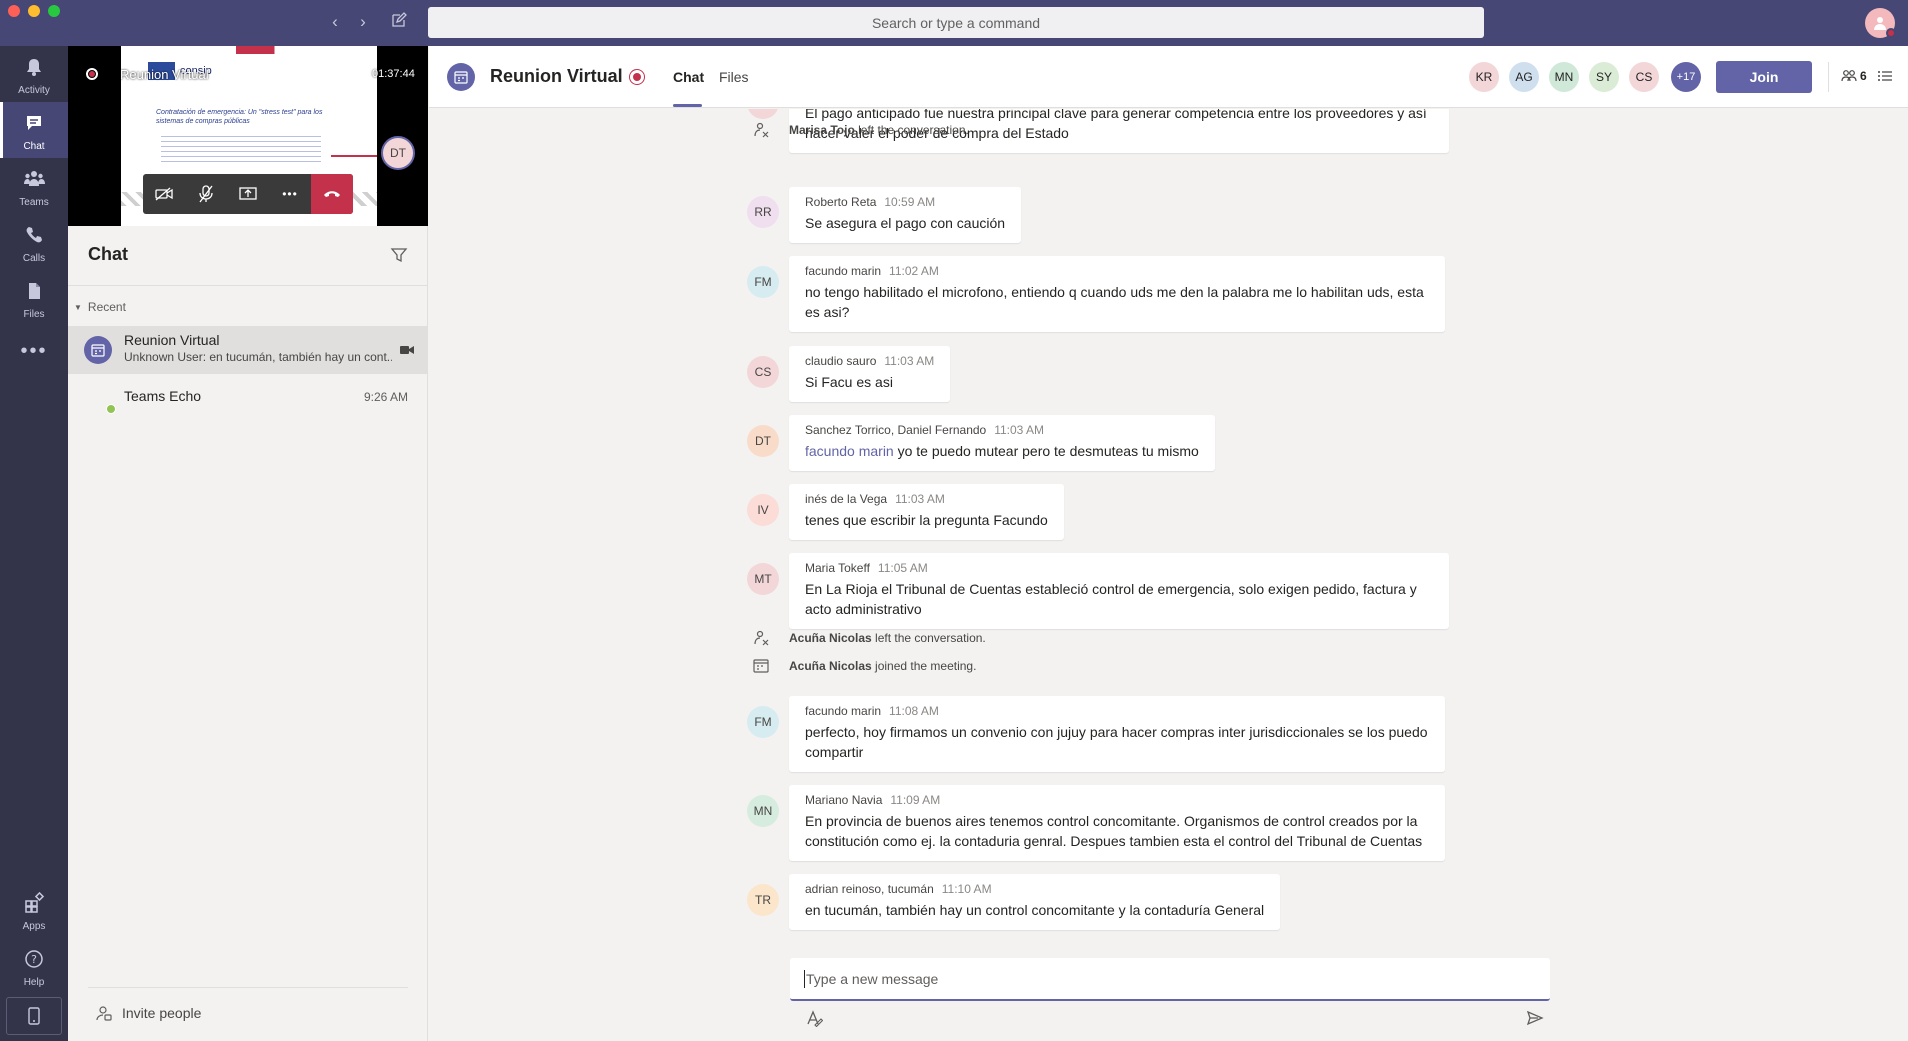  Describe the element at coordinates (407, 351) in the screenshot. I see `video-call-icon` at that location.